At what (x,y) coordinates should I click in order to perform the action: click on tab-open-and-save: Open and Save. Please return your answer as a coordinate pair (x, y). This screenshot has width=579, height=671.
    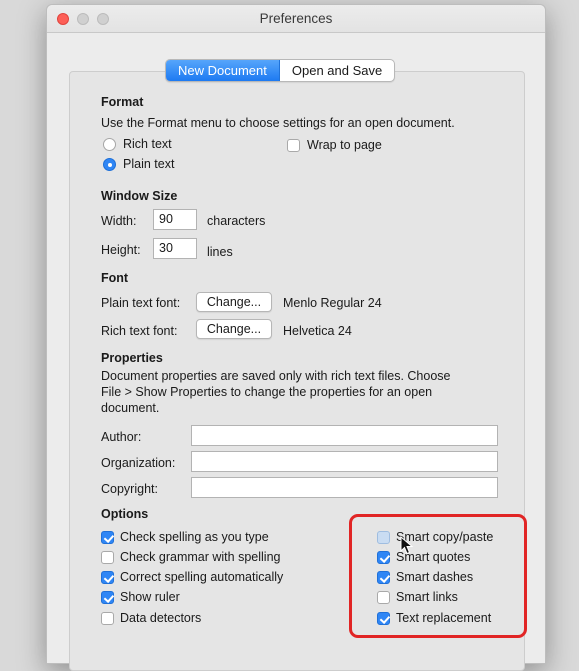
    Looking at the image, I should click on (337, 70).